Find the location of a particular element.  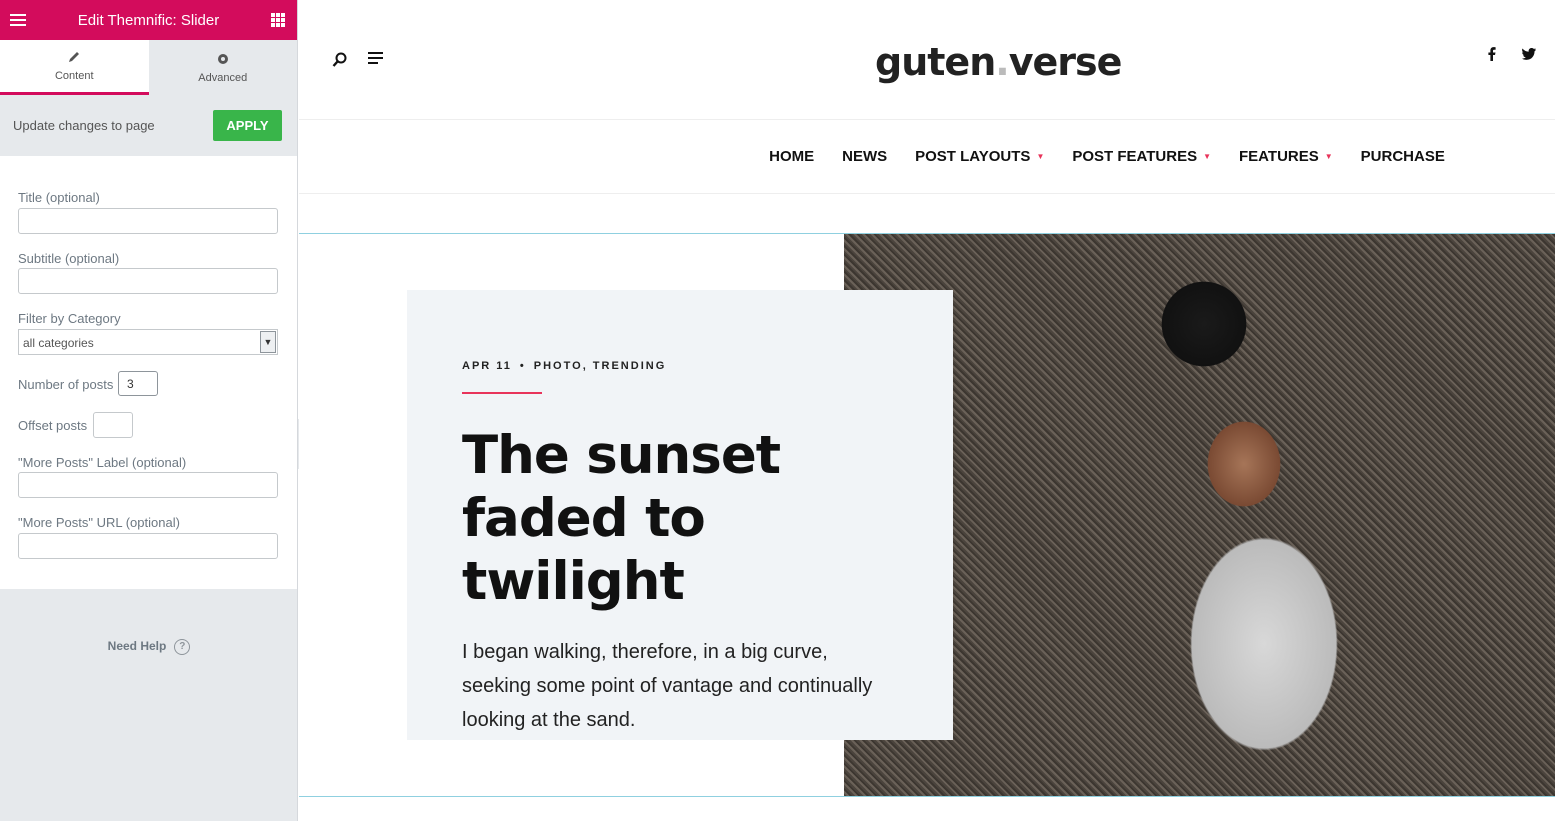

nav-item-home: HOME is located at coordinates (791, 156).